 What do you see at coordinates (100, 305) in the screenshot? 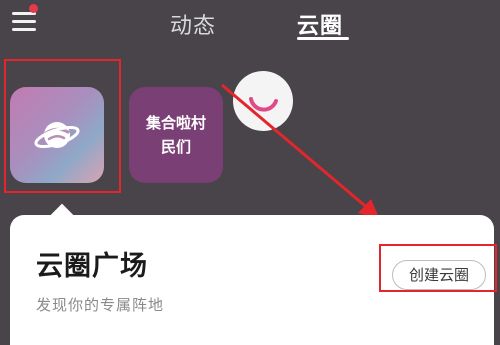
I see `card-subtitle: 发现你的专属阵地` at bounding box center [100, 305].